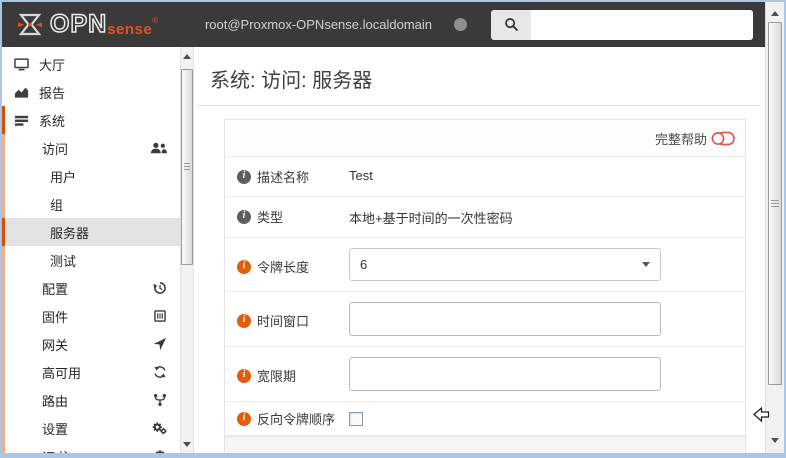 Image resolution: width=786 pixels, height=458 pixels. What do you see at coordinates (283, 267) in the screenshot?
I see `field-label: 令牌长度` at bounding box center [283, 267].